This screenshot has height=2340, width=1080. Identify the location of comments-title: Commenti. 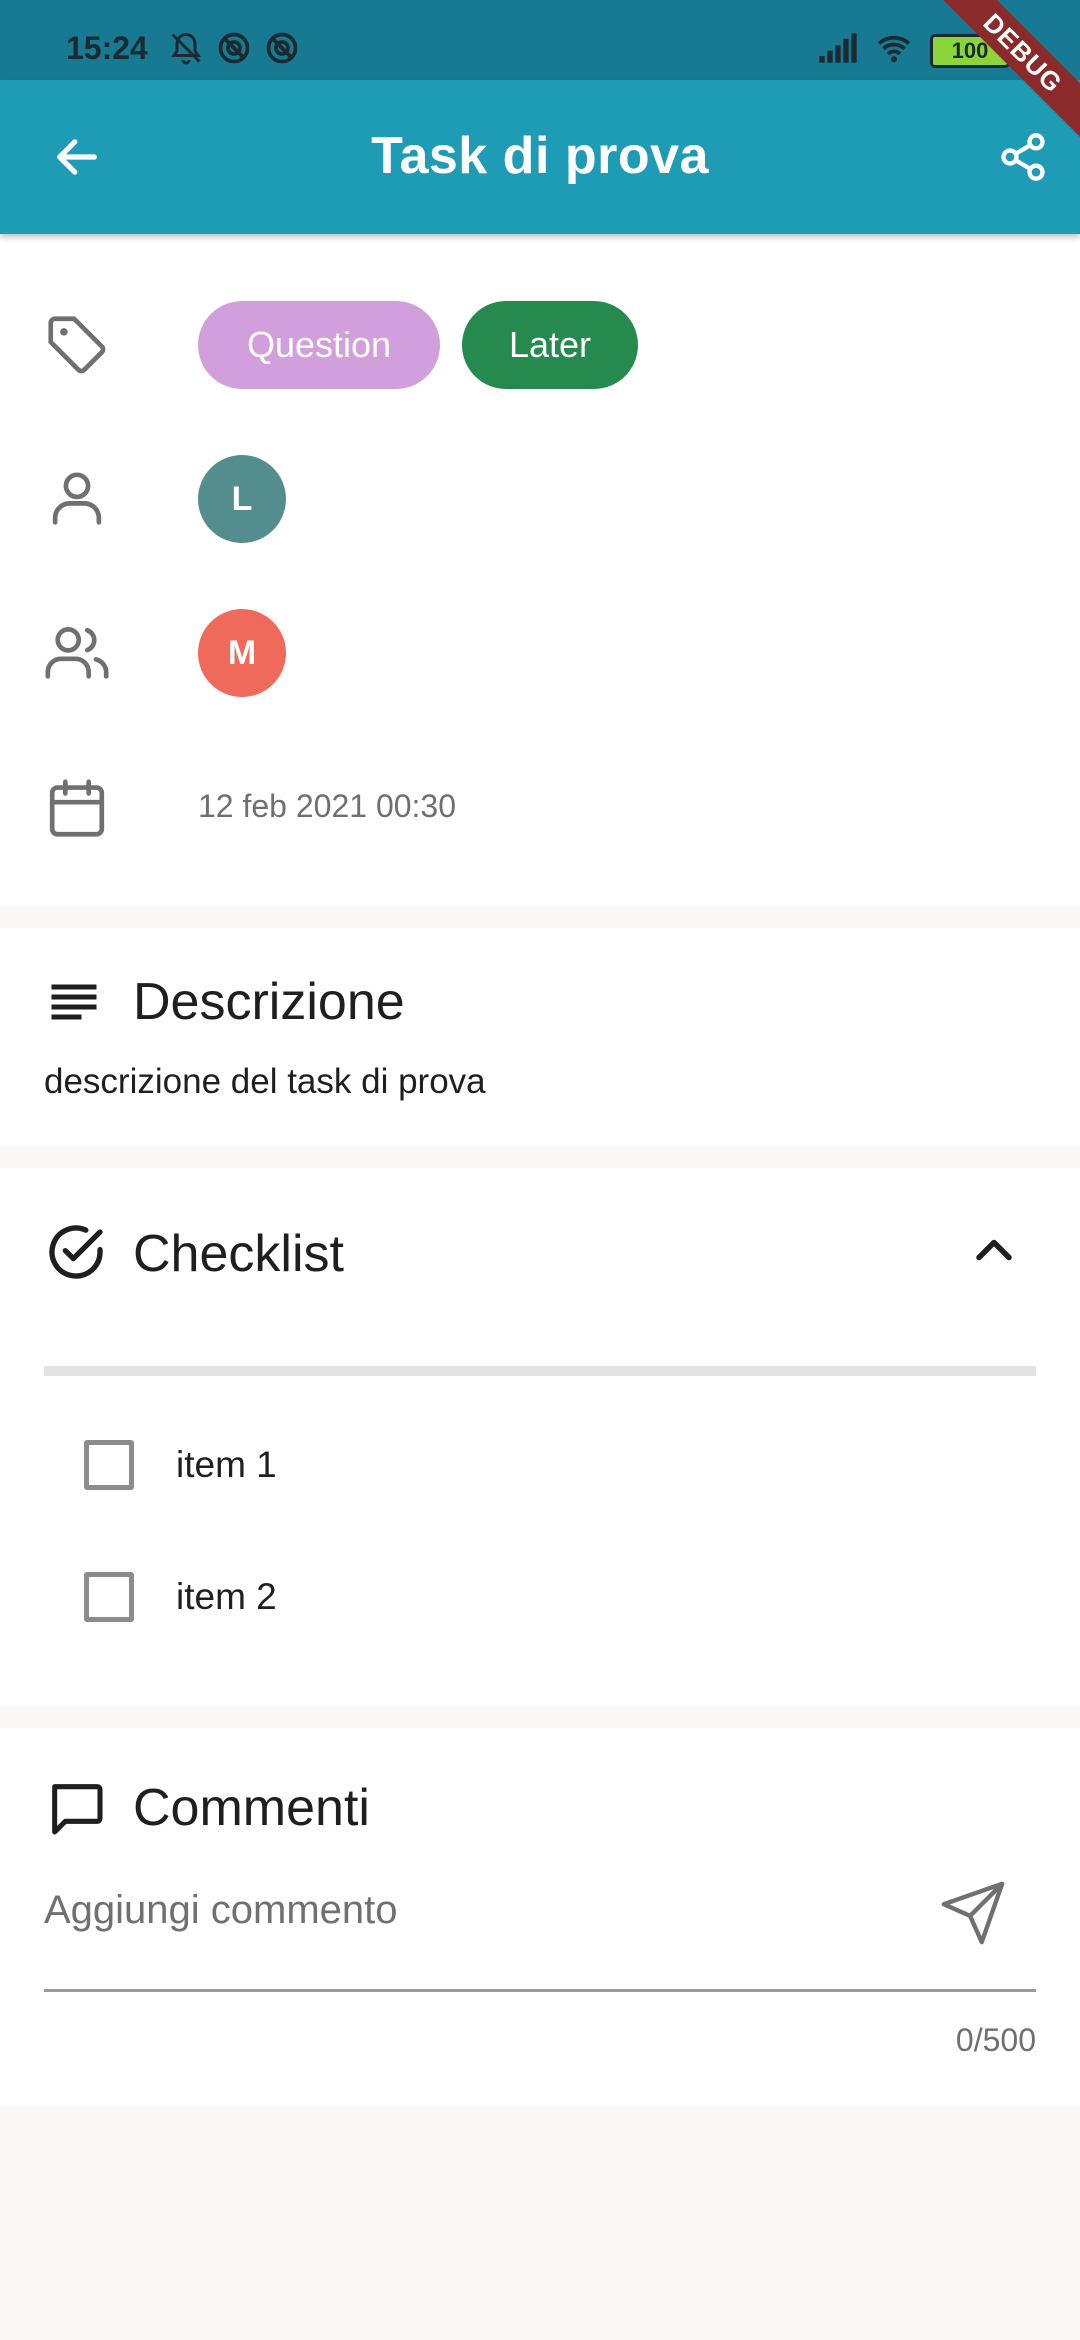
(251, 1808).